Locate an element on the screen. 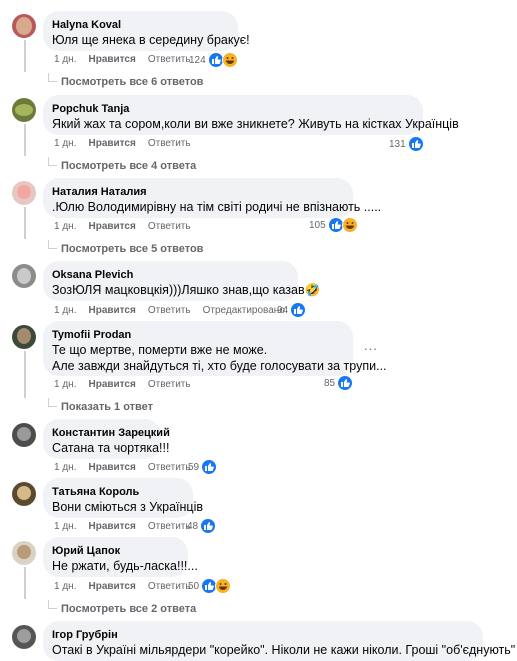  reactions: 48 is located at coordinates (202, 526).